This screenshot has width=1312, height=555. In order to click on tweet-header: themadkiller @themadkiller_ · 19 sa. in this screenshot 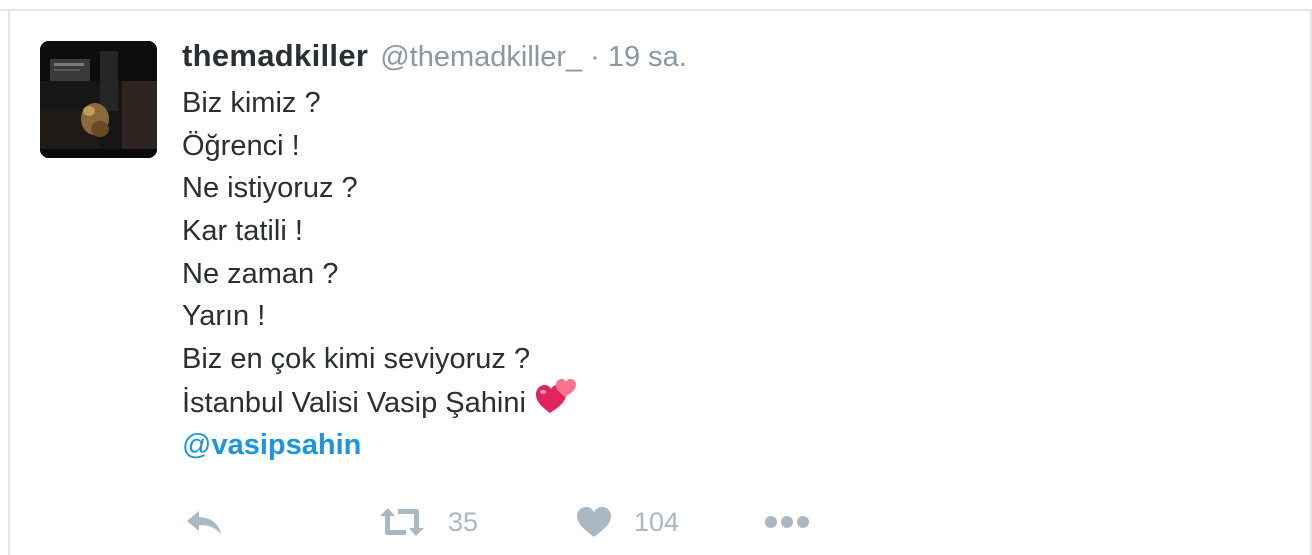, I will do `click(434, 58)`.